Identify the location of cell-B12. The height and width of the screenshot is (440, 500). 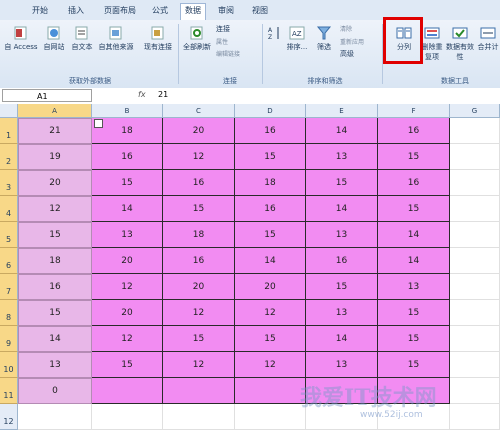
(127, 417).